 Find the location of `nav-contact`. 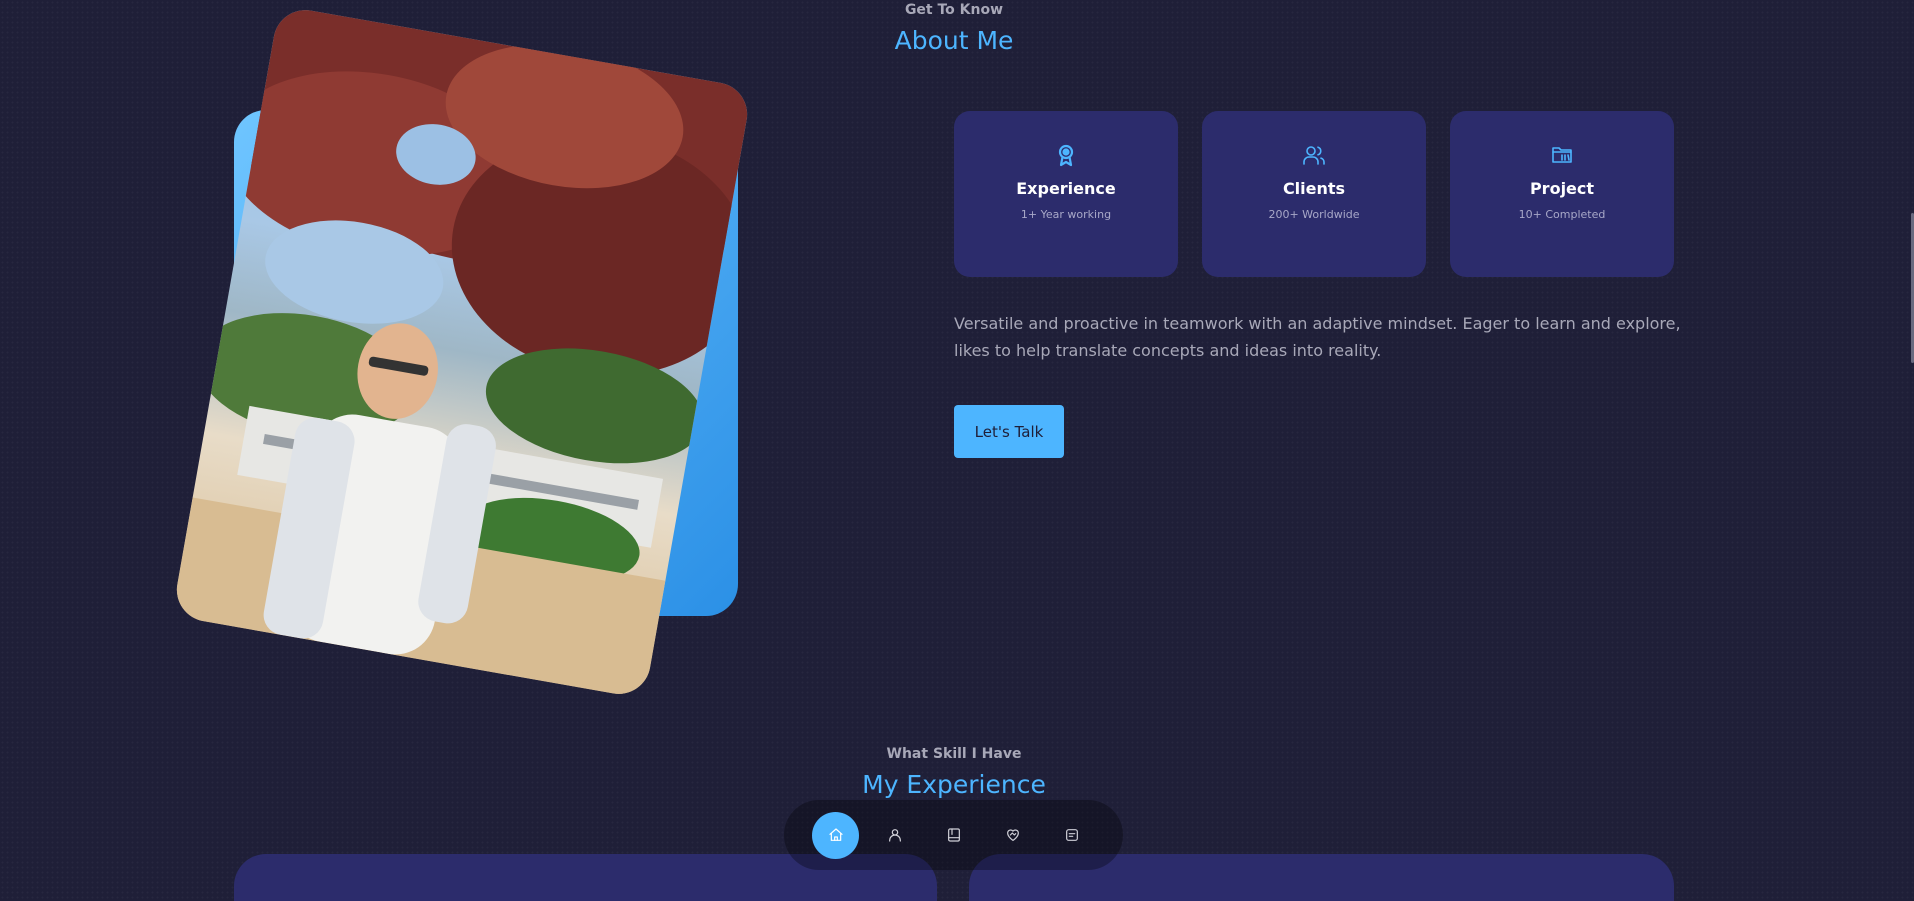

nav-contact is located at coordinates (1071, 835).